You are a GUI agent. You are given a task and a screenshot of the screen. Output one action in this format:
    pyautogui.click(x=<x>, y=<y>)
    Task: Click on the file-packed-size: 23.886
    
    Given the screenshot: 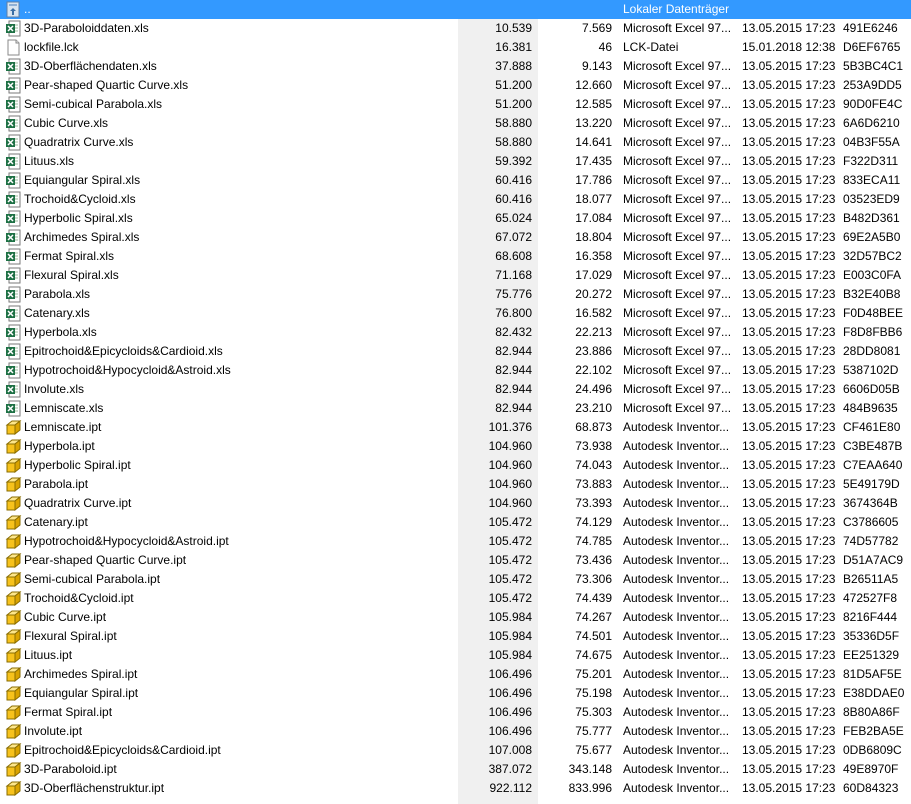 What is the action you would take?
    pyautogui.click(x=593, y=351)
    